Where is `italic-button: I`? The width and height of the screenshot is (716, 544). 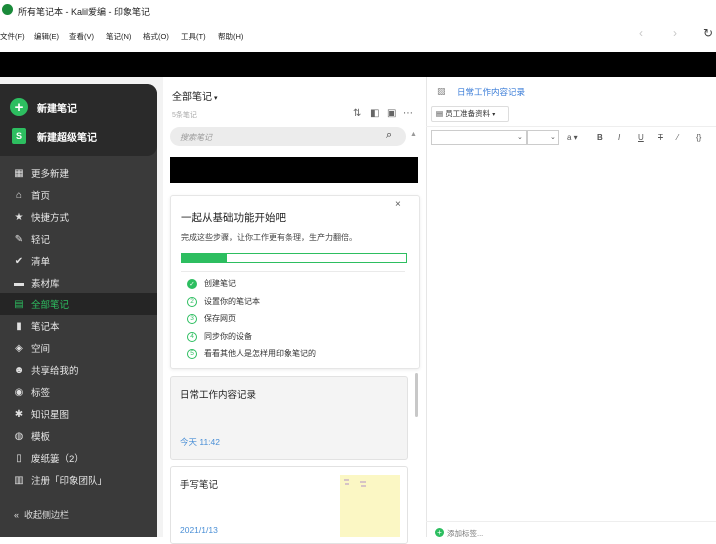 italic-button: I is located at coordinates (619, 137).